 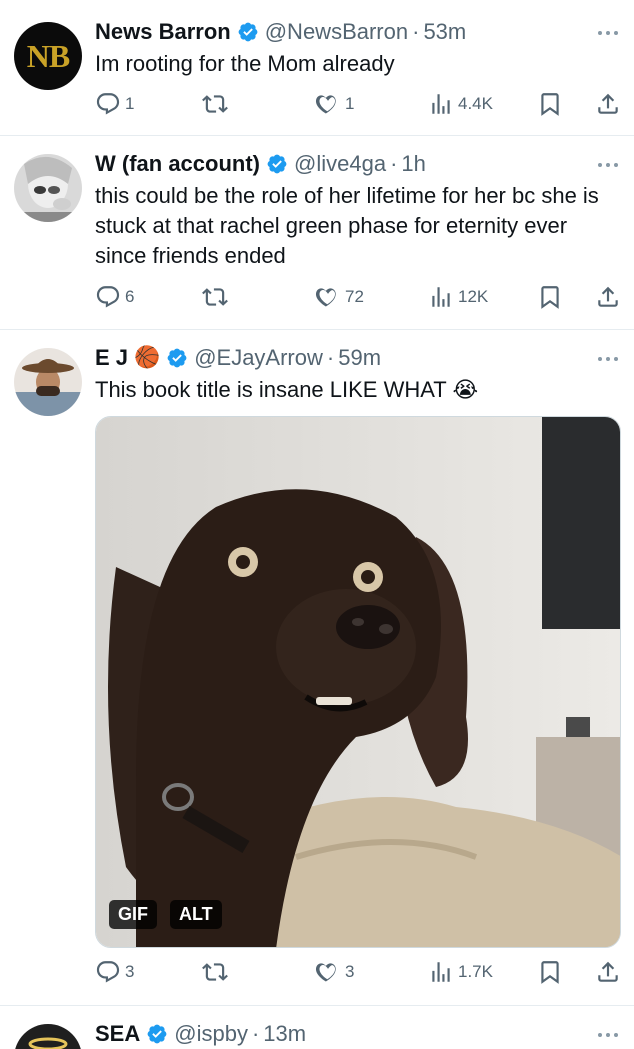 What do you see at coordinates (444, 32) in the screenshot?
I see `timestamp: 53m` at bounding box center [444, 32].